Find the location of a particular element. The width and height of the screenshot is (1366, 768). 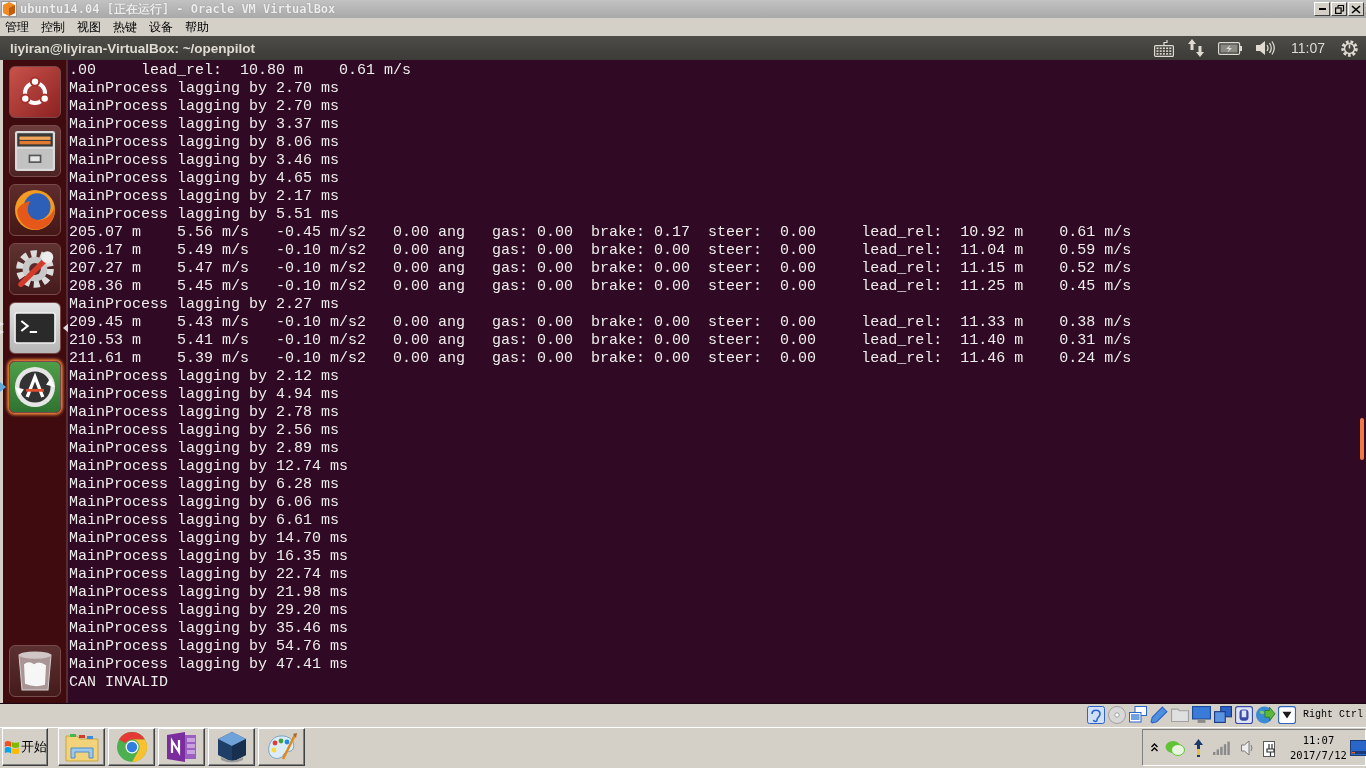

terminal-line: MainProcess lagging by 21.98 ms is located at coordinates (209, 593).